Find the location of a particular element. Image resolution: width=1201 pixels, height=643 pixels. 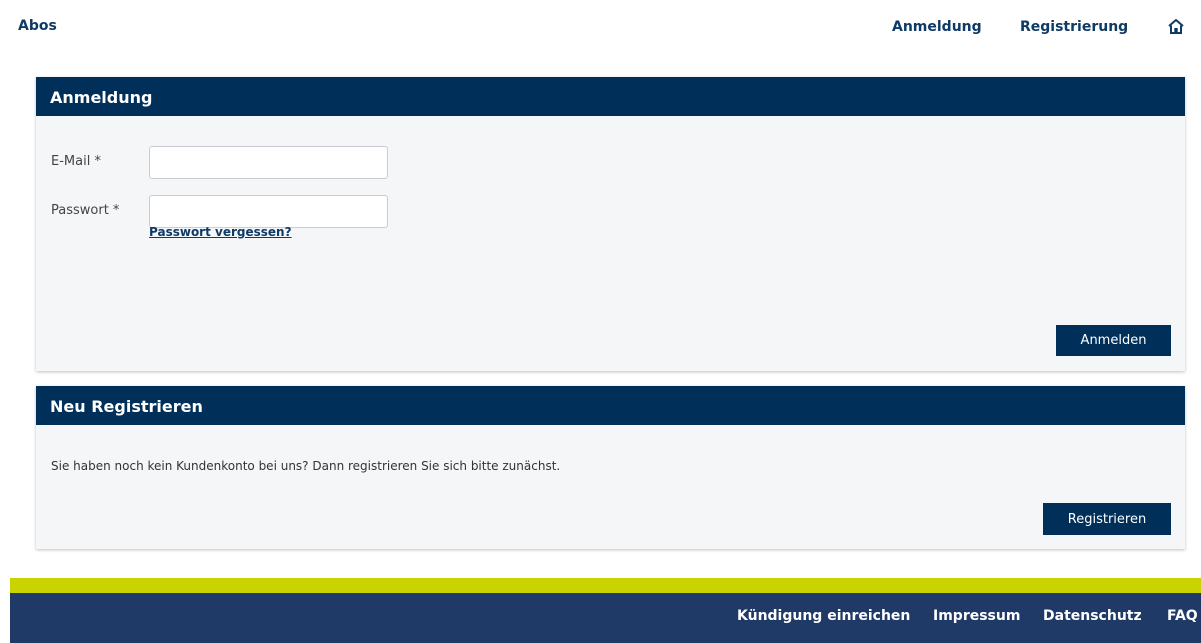

password-label: Passwort * is located at coordinates (85, 210).